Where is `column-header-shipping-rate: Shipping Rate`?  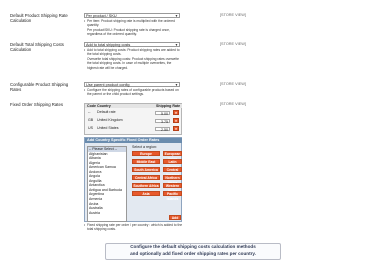 column-header-shipping-rate: Shipping Rate is located at coordinates (168, 106).